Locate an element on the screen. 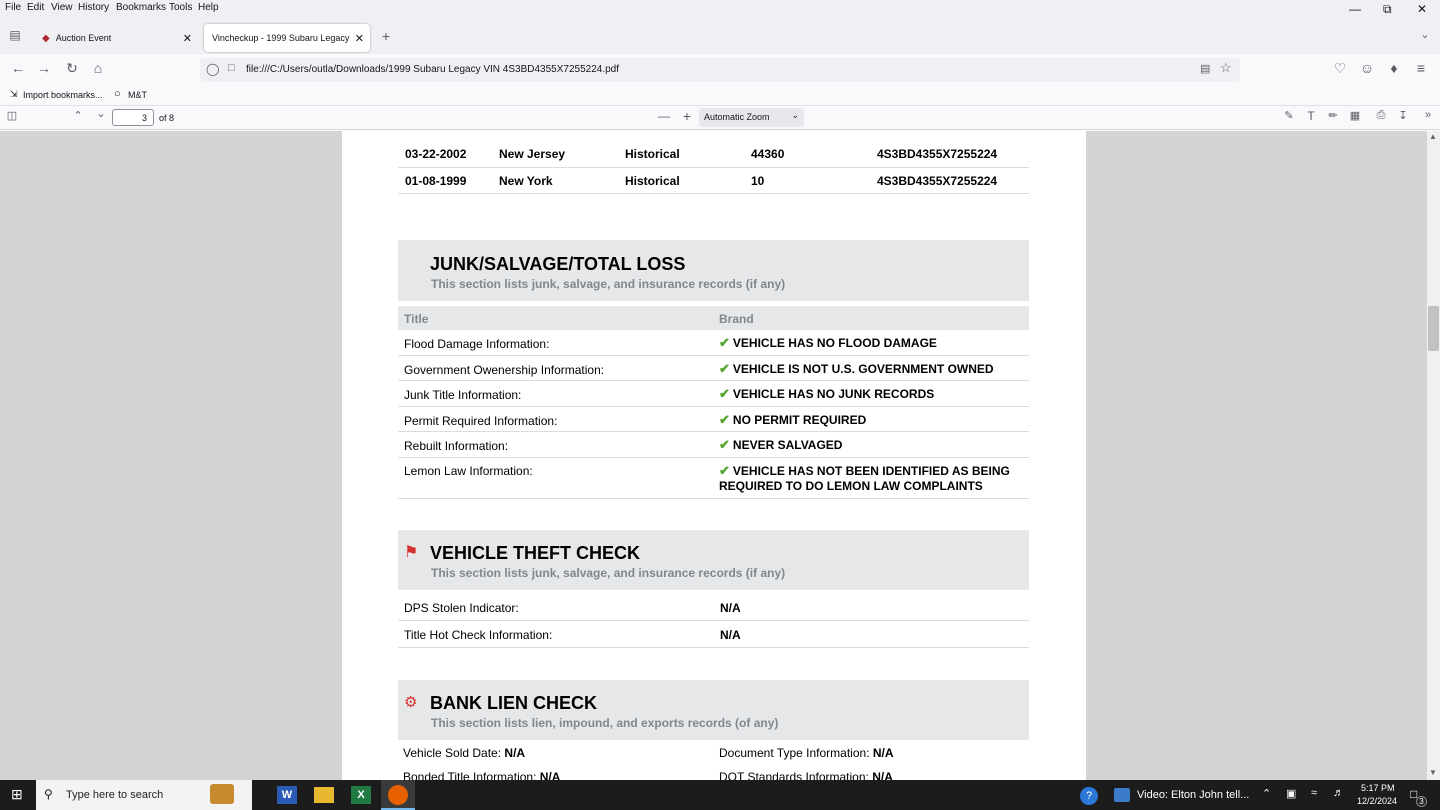  account-icon: ☺ is located at coordinates (1367, 68).